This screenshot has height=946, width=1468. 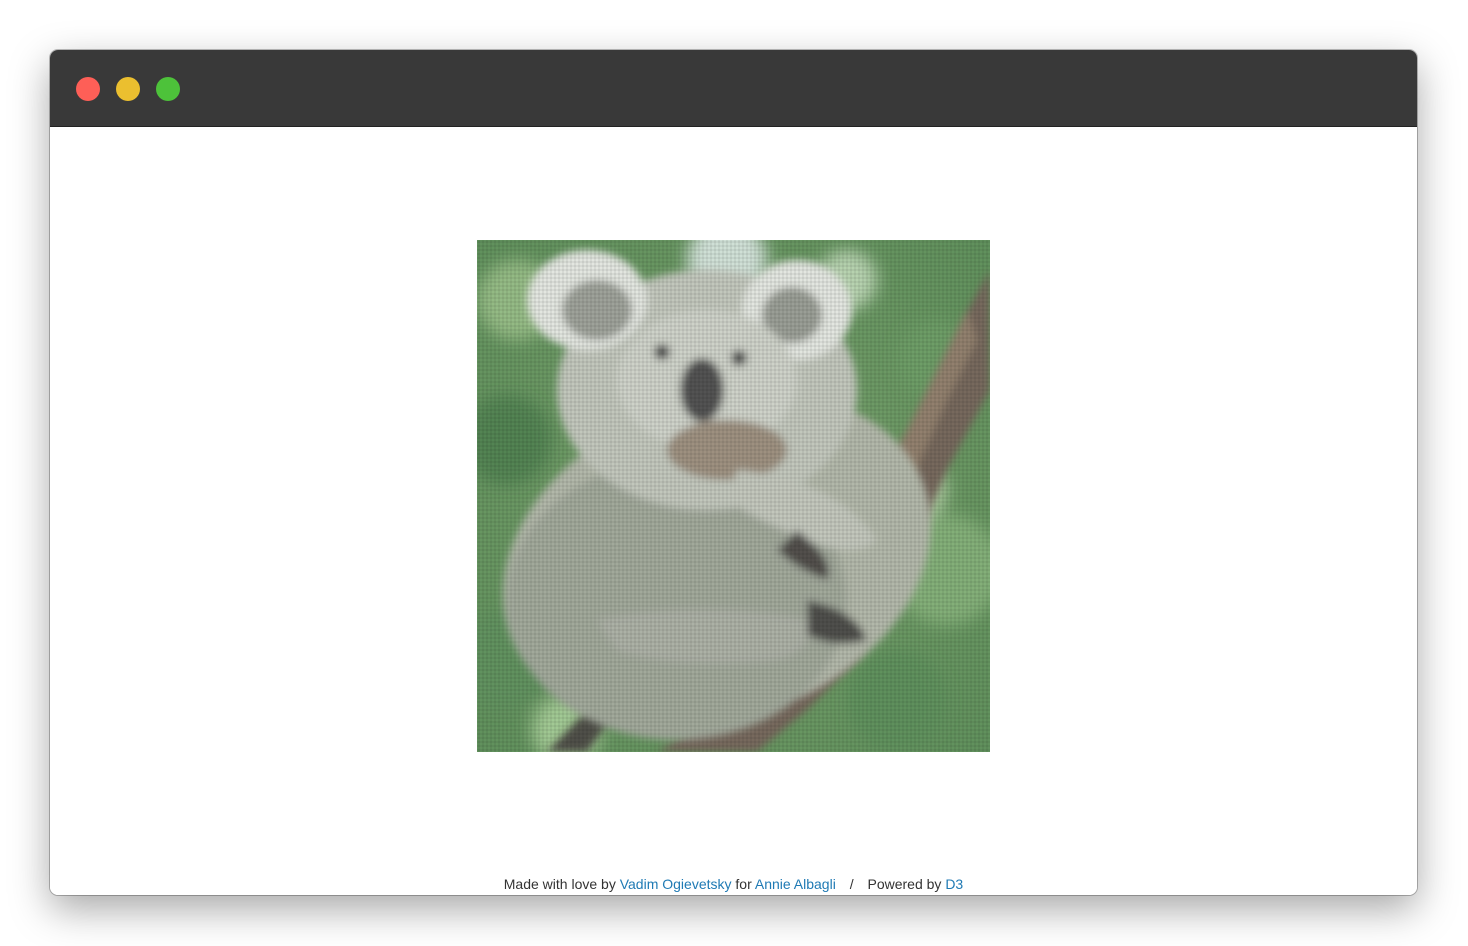 I want to click on author-link: Vadim Ogievetsky, so click(x=676, y=884).